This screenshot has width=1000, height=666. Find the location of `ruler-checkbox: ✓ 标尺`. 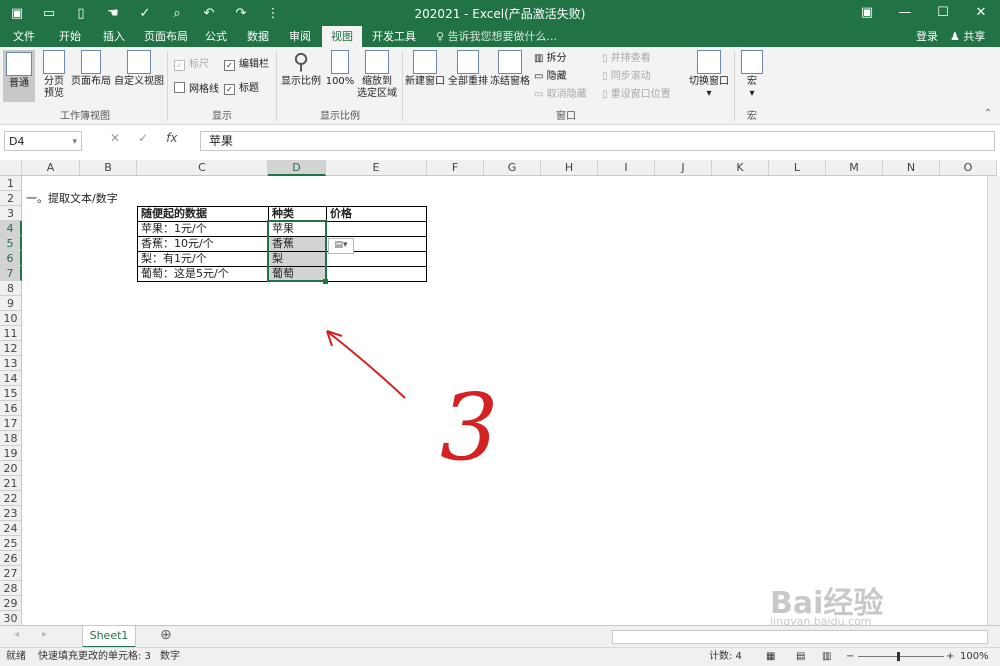

ruler-checkbox: ✓ 标尺 is located at coordinates (191, 65).